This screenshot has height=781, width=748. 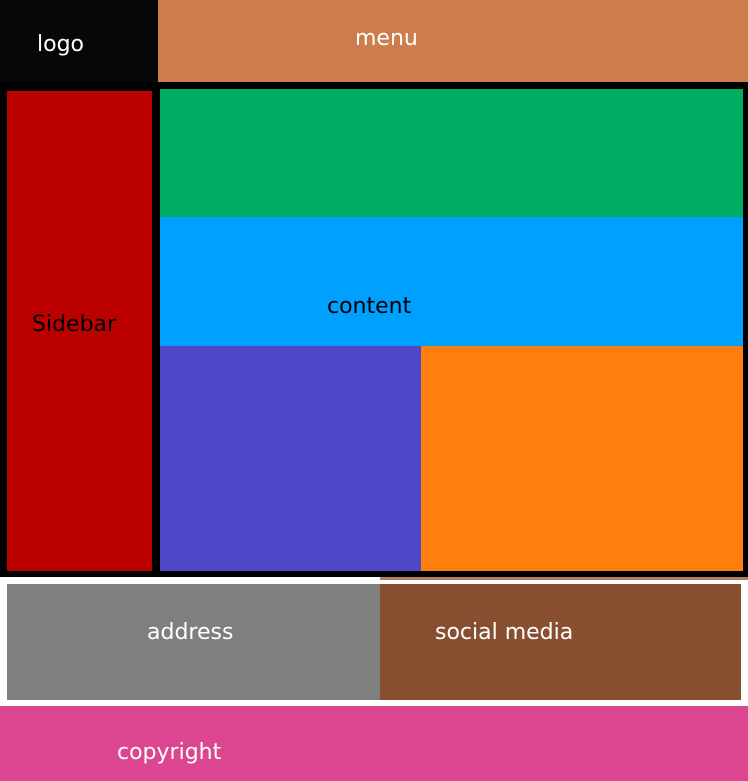 I want to click on content-green-block, so click(x=451, y=153).